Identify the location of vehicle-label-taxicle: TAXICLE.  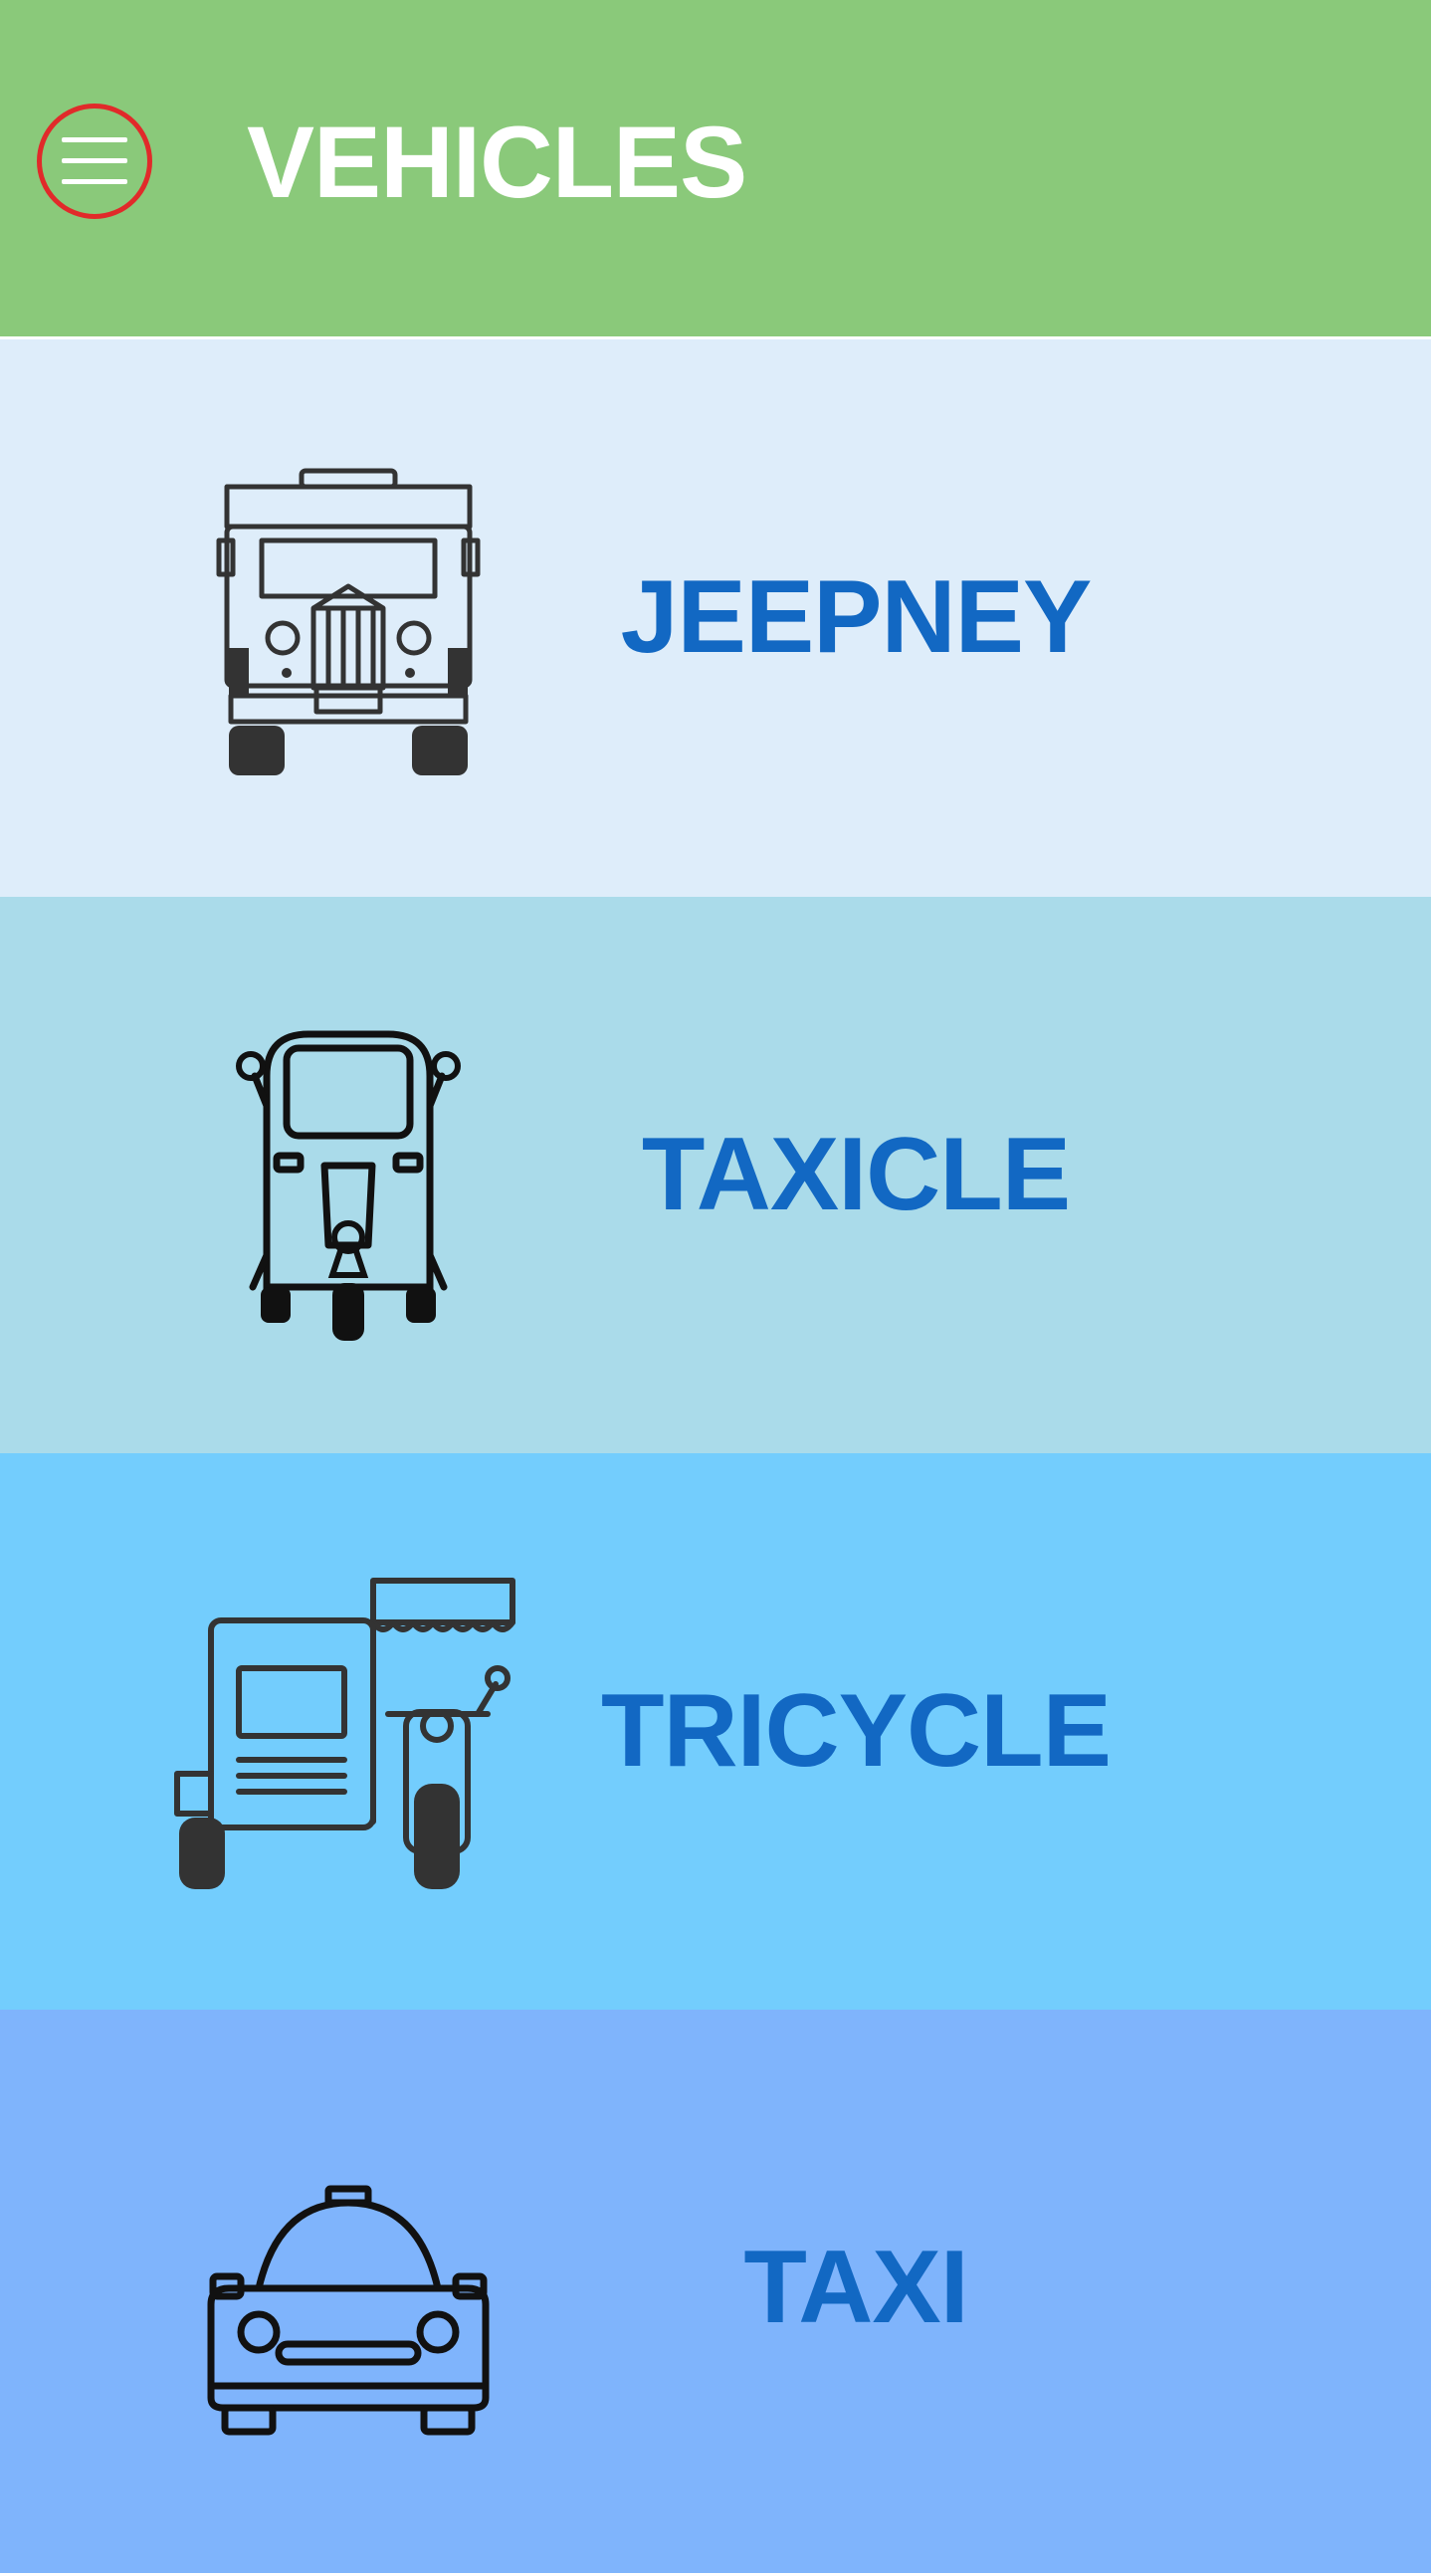
(856, 1174).